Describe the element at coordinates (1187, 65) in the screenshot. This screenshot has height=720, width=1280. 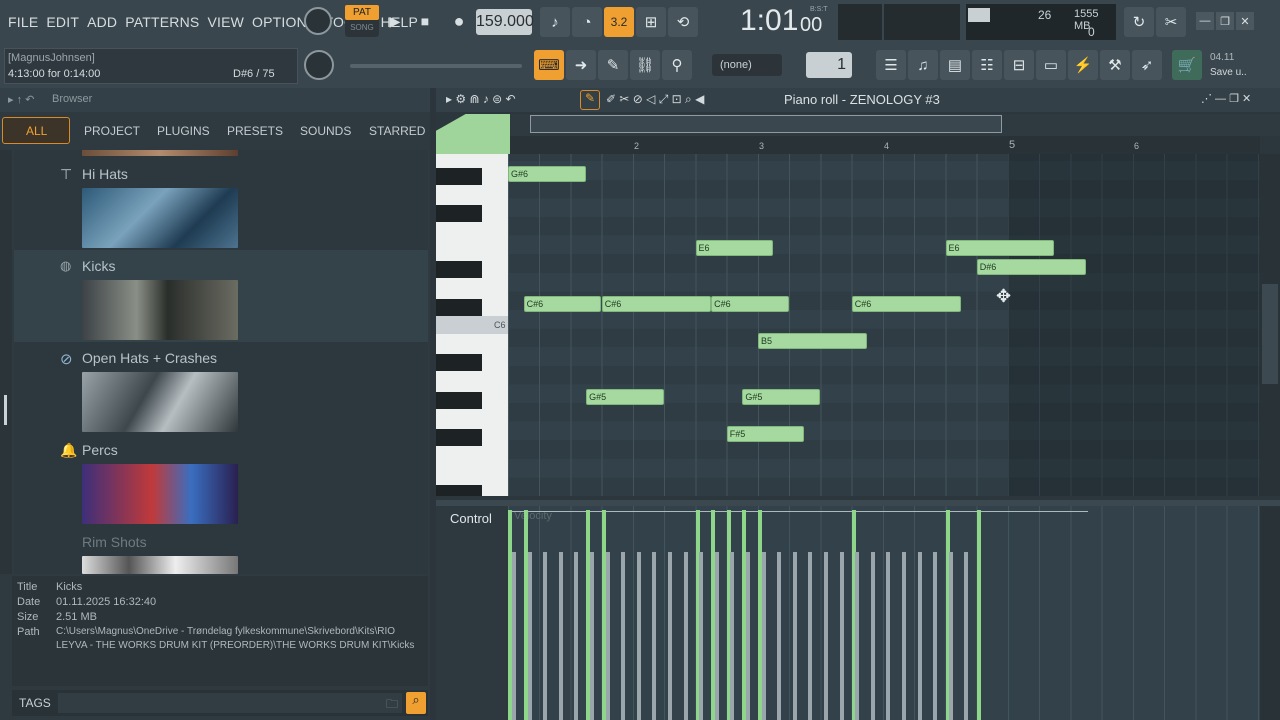
I see `shop-icon: 🛒` at that location.